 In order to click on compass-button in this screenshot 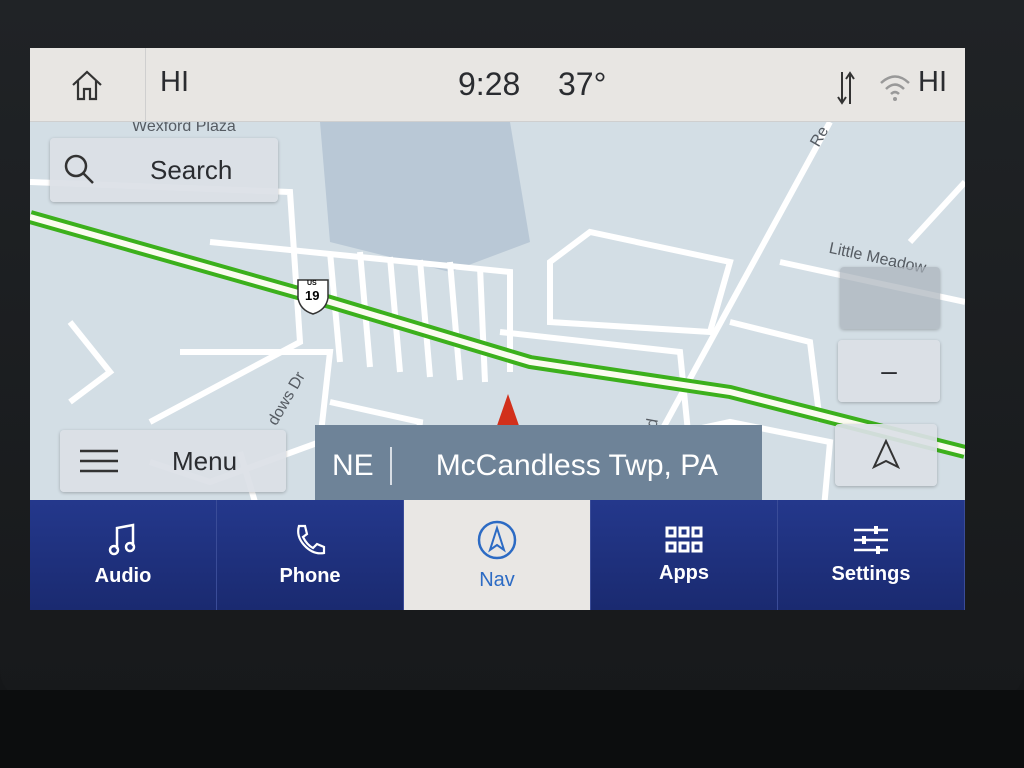, I will do `click(886, 455)`.